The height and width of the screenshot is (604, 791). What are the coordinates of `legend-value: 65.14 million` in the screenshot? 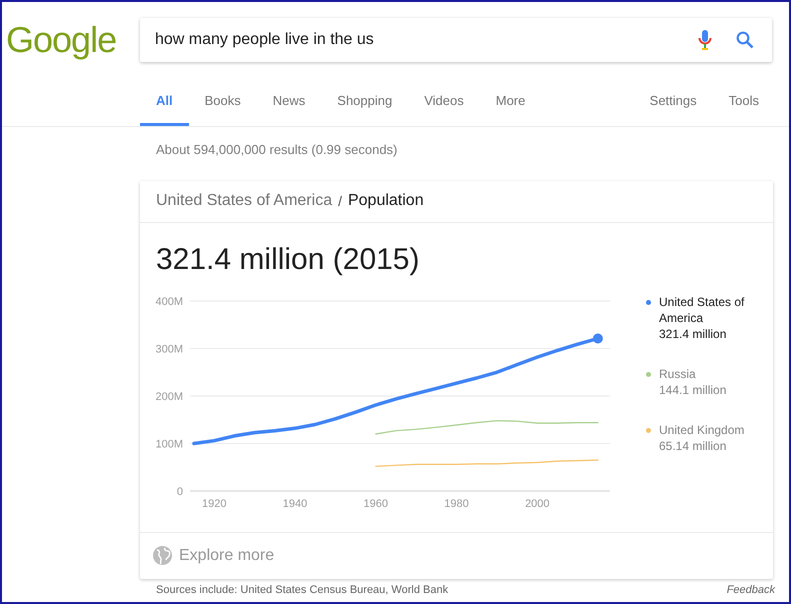 It's located at (693, 446).